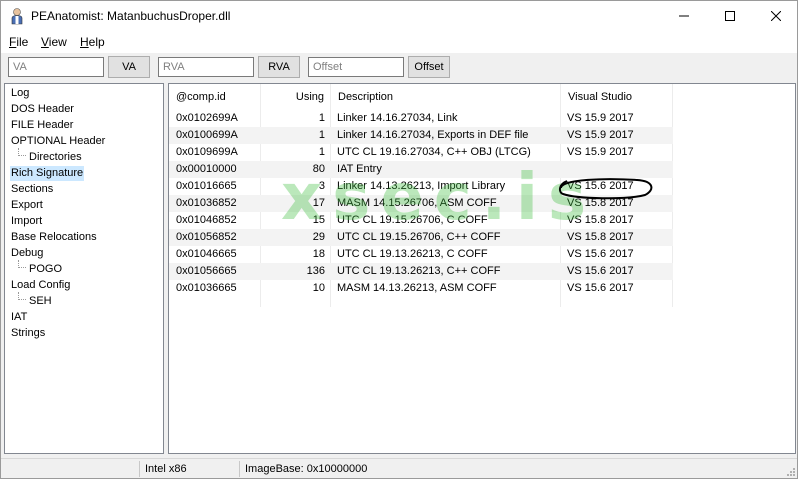 The image size is (798, 479). Describe the element at coordinates (27, 253) in the screenshot. I see `tree-item-debug: Debug` at that location.